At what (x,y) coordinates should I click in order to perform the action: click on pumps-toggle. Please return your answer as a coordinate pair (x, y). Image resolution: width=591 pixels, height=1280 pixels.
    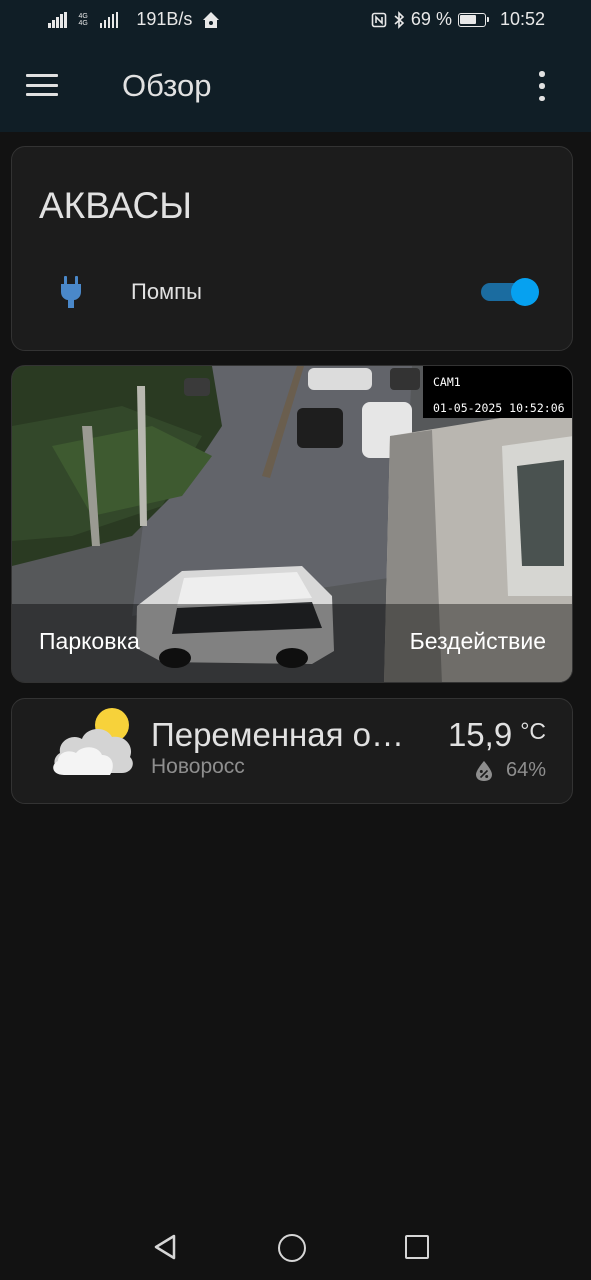
    Looking at the image, I should click on (510, 292).